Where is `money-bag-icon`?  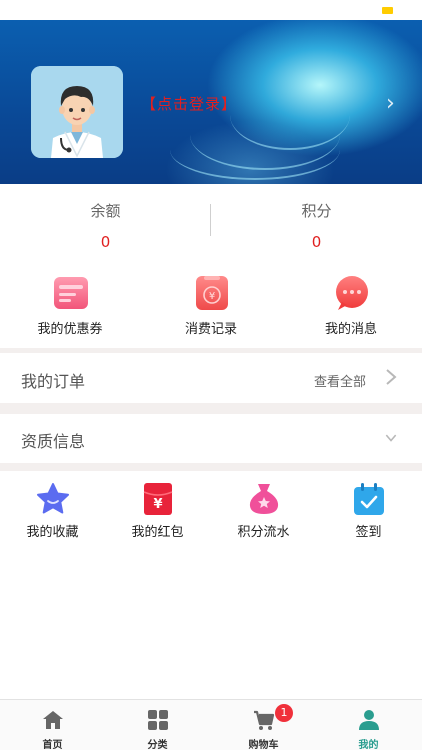
money-bag-icon is located at coordinates (264, 499).